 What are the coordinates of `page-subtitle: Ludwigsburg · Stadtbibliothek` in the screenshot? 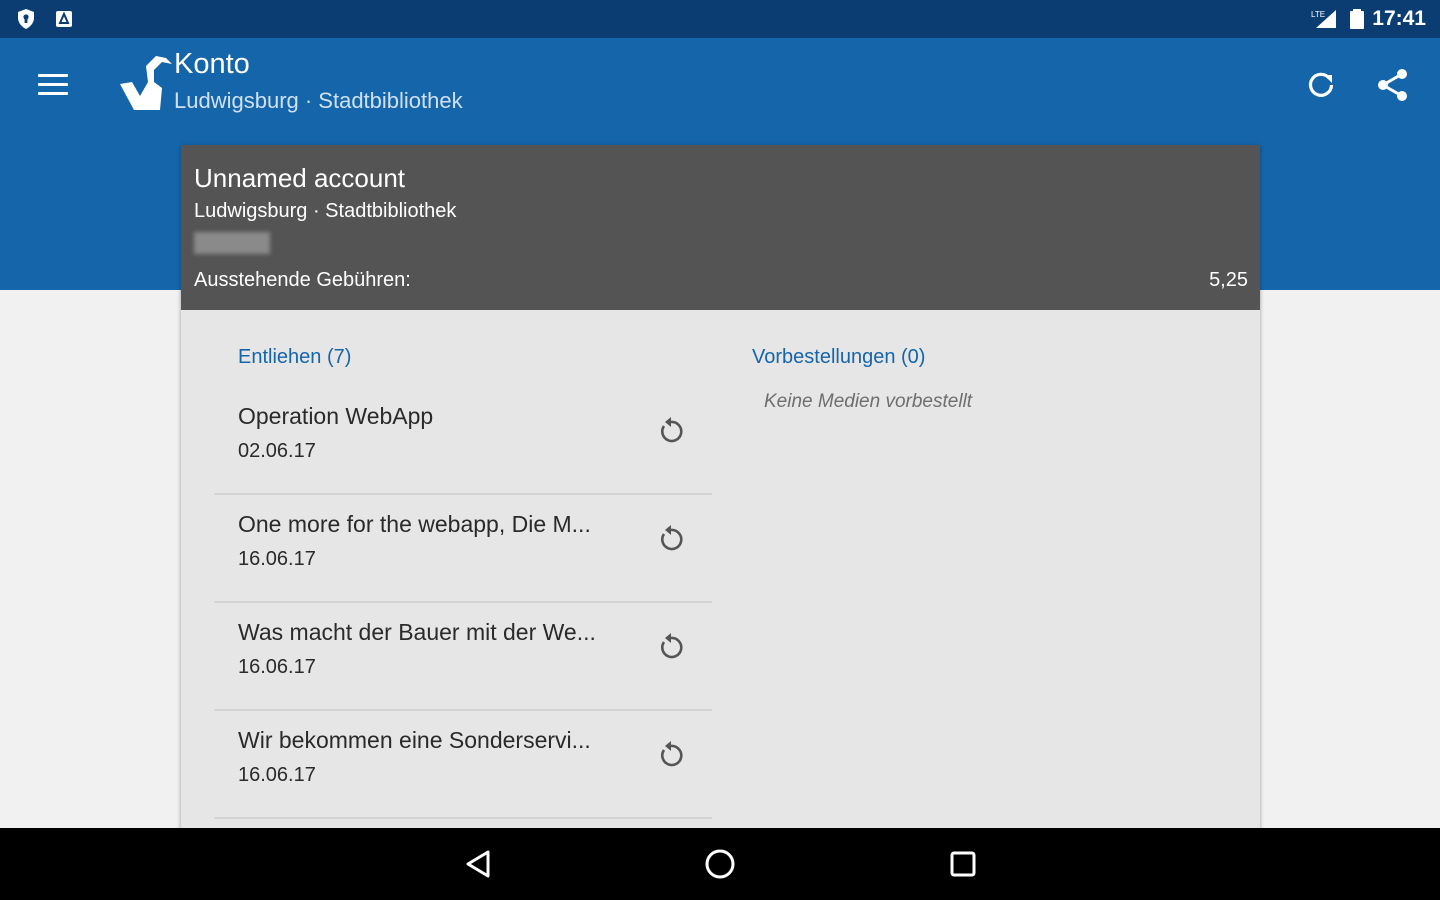 It's located at (318, 100).